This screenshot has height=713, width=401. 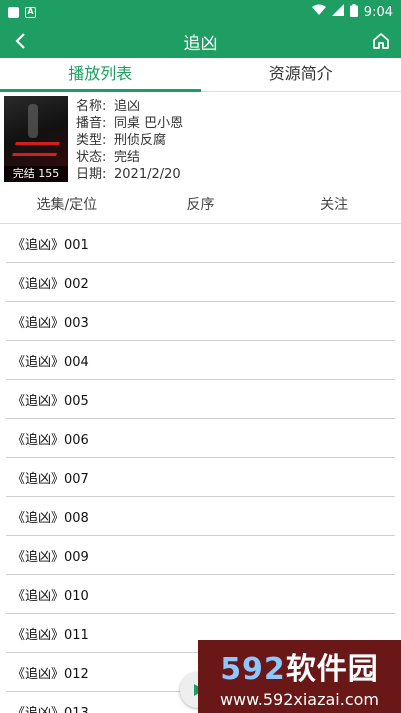 What do you see at coordinates (67, 204) in the screenshot?
I see `select-locate-button: 选集/定位` at bounding box center [67, 204].